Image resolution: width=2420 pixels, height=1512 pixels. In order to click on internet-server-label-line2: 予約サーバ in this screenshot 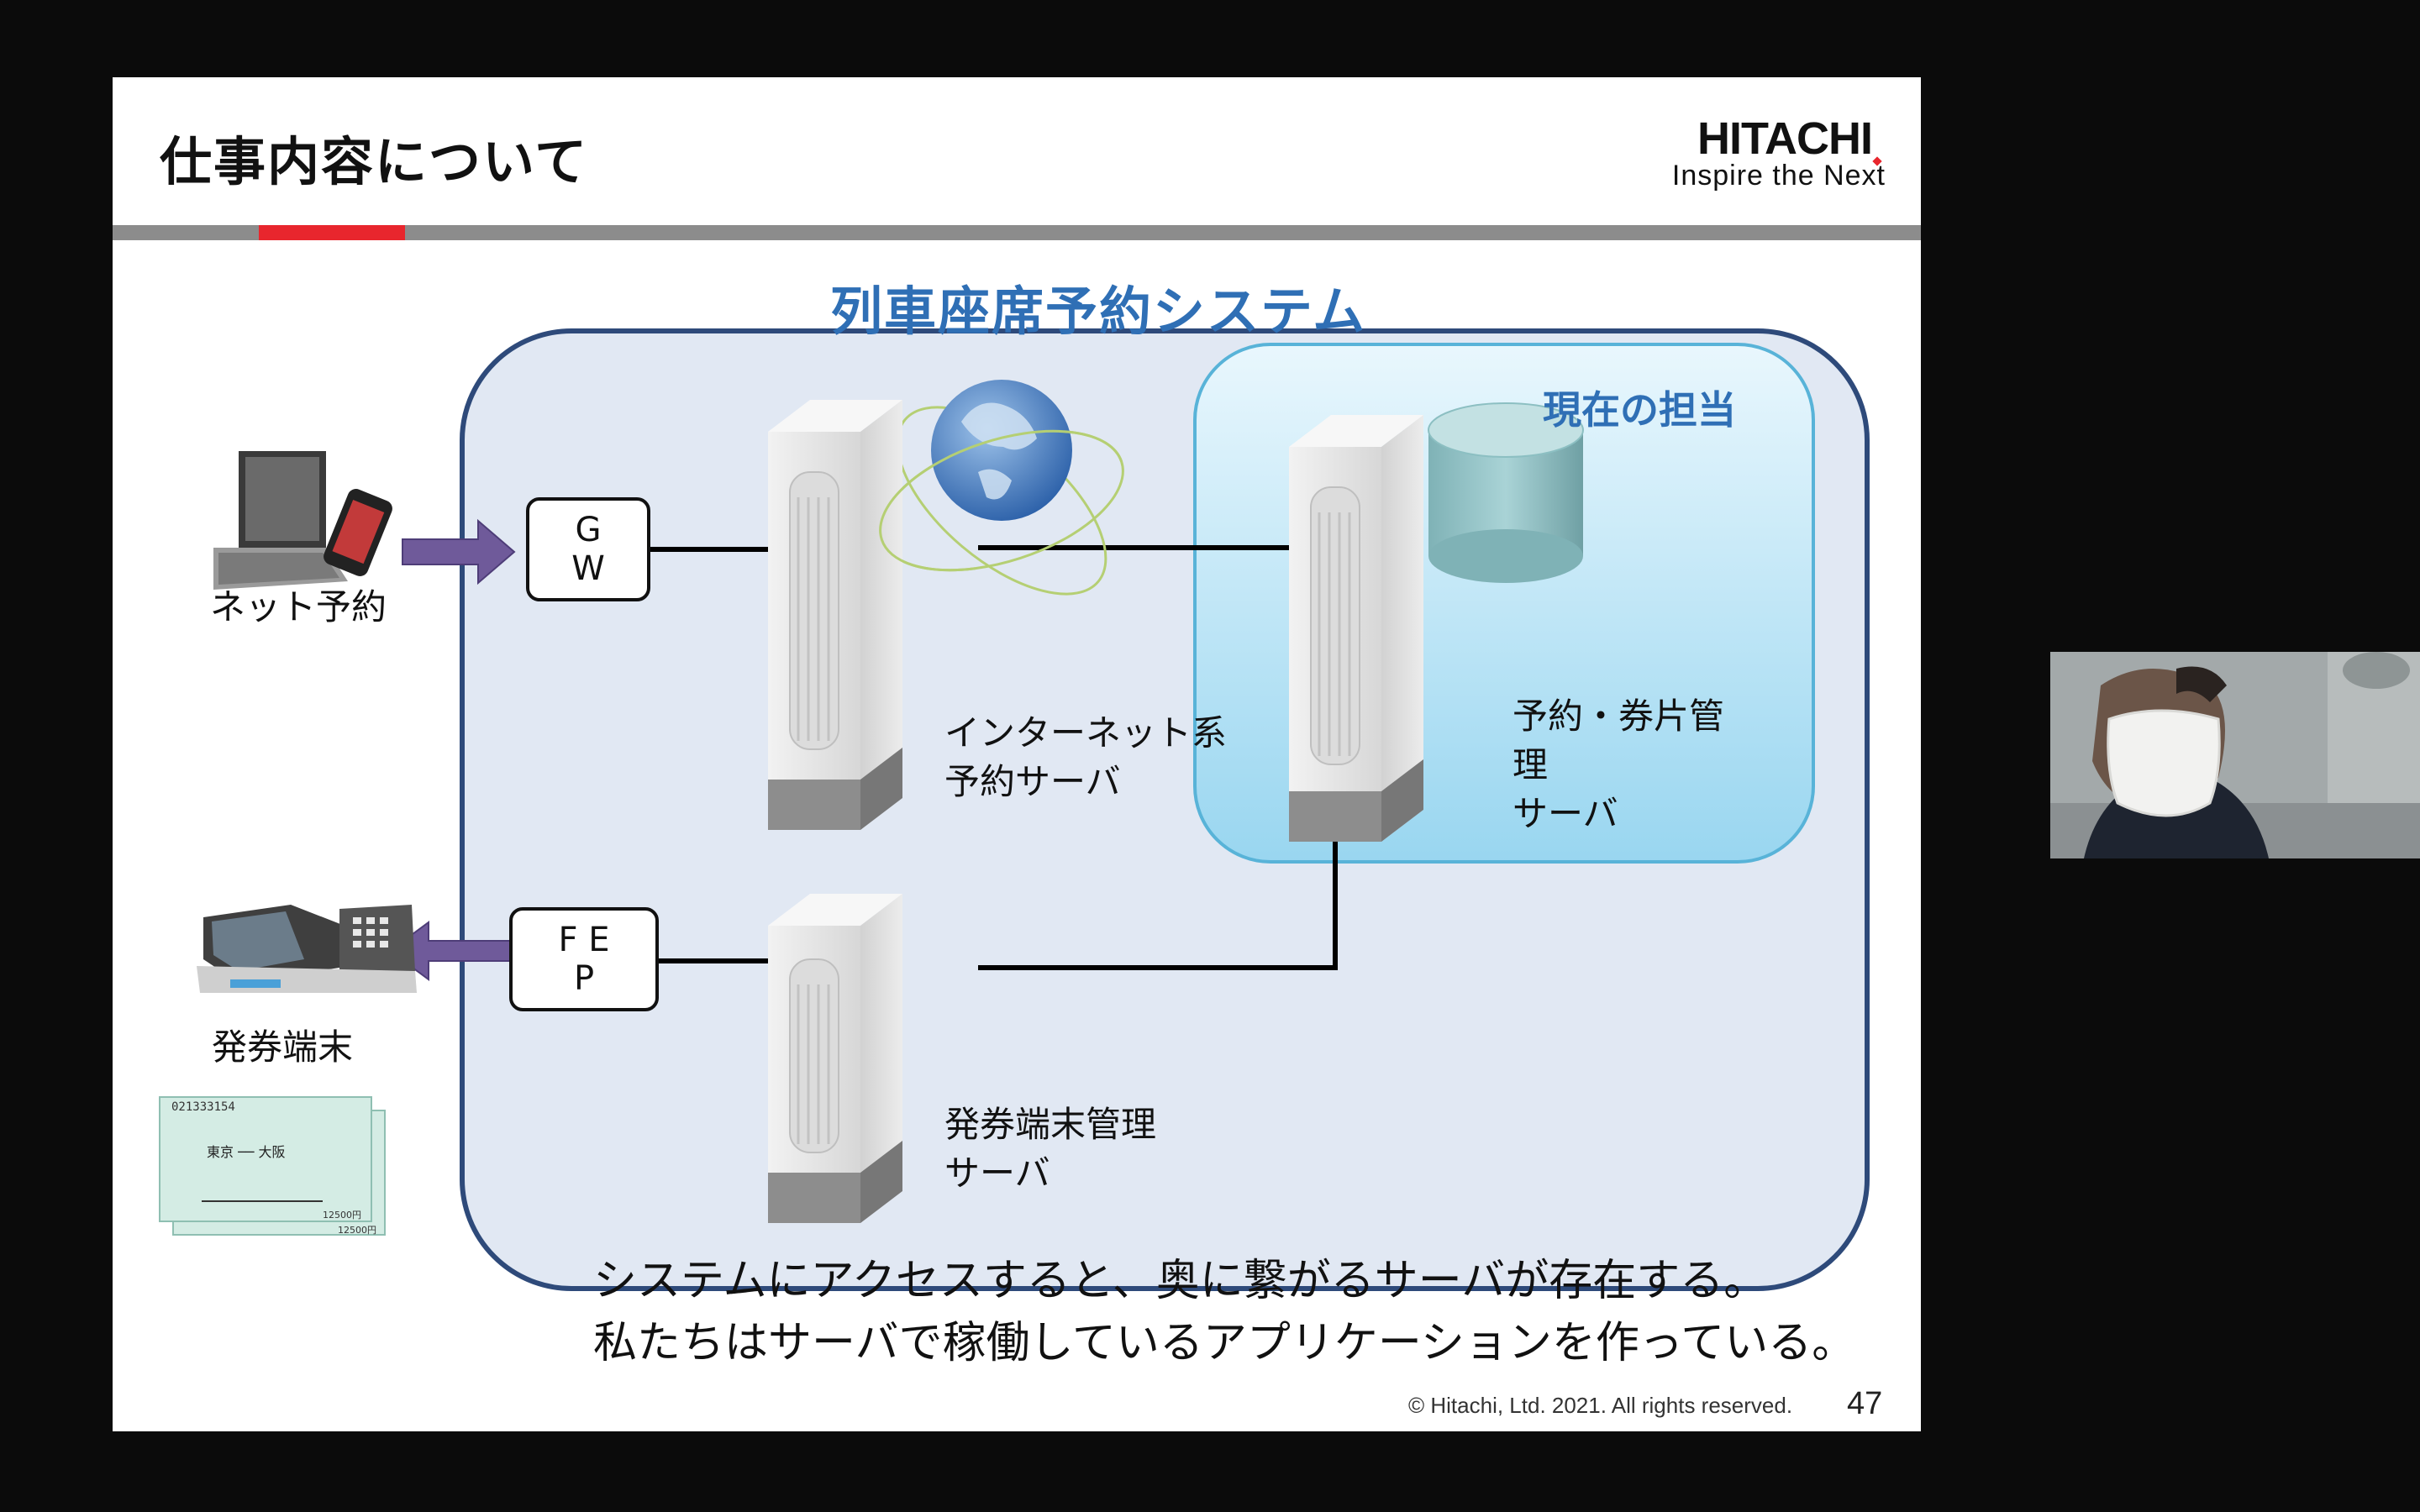, I will do `click(1032, 781)`.